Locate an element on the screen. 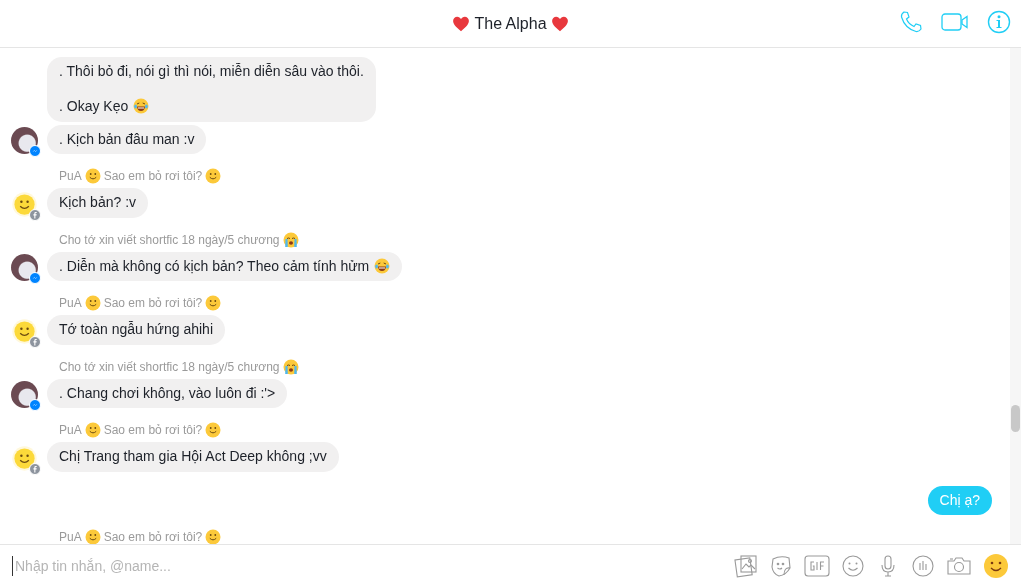 The width and height of the screenshot is (1021, 587). message-bubble: . Kịch bản đâu man :v is located at coordinates (127, 139).